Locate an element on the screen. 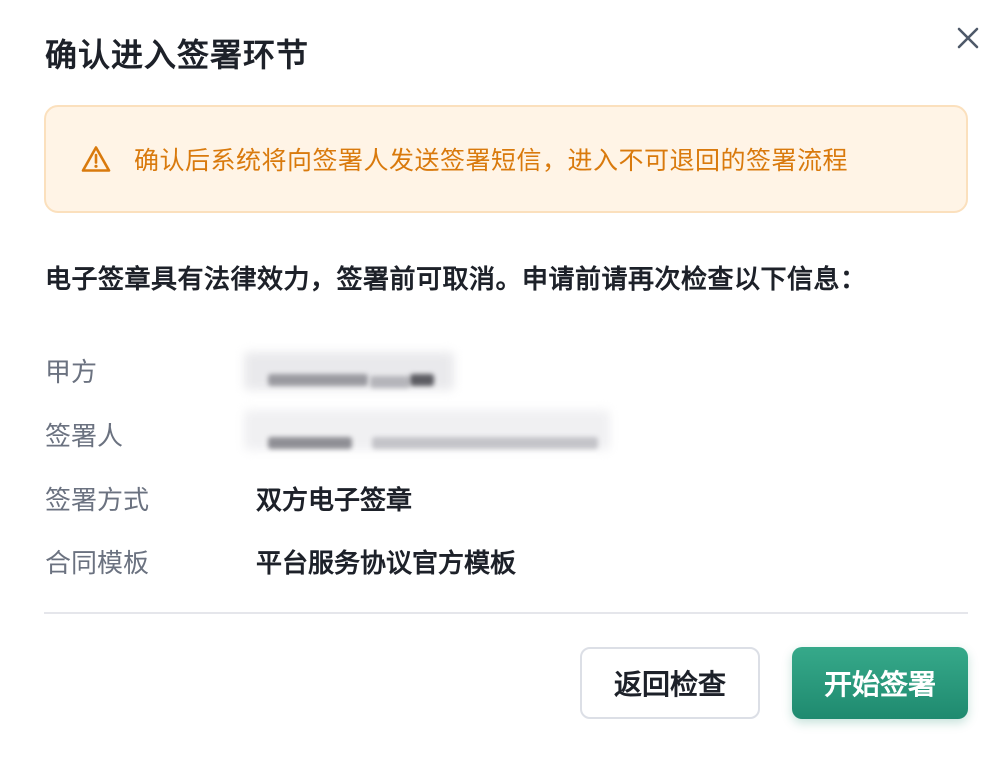  template-value: 平台服务协议官方模板 is located at coordinates (386, 563).